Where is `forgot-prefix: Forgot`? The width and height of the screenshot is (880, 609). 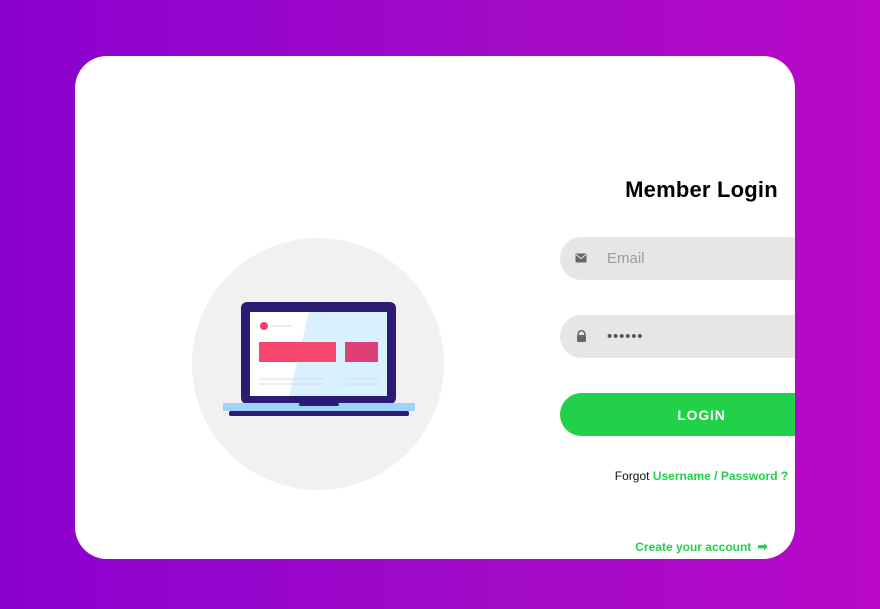
forgot-prefix: Forgot is located at coordinates (632, 476).